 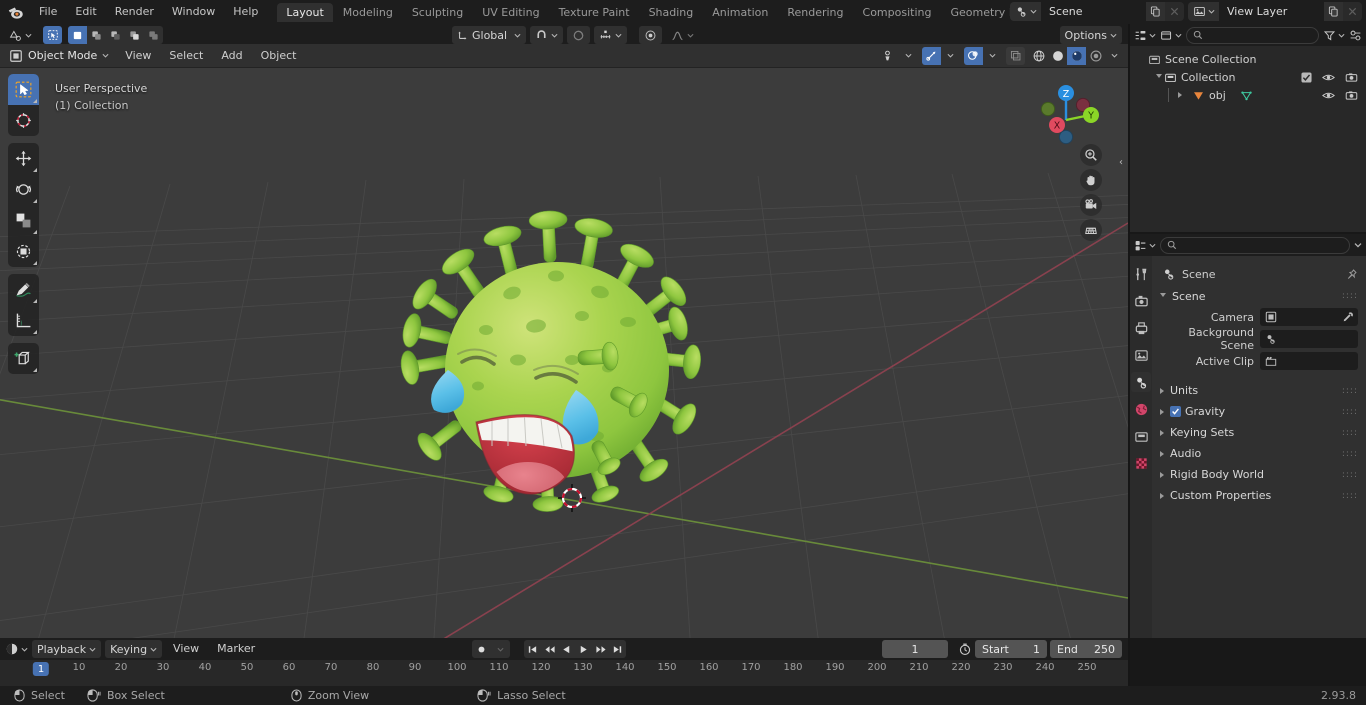 I want to click on proportional-editing-toggle, so click(x=650, y=35).